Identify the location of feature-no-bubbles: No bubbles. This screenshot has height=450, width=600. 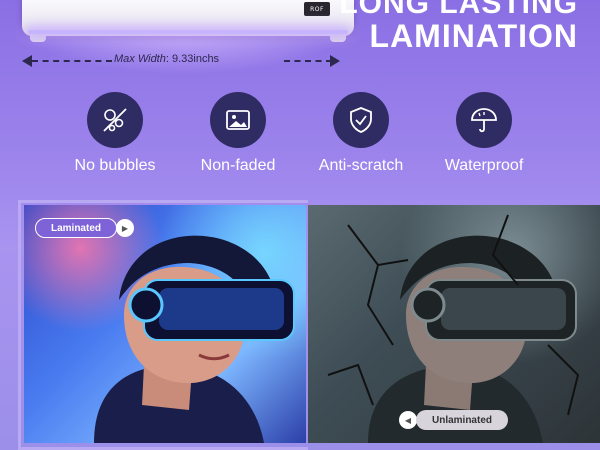
(115, 133).